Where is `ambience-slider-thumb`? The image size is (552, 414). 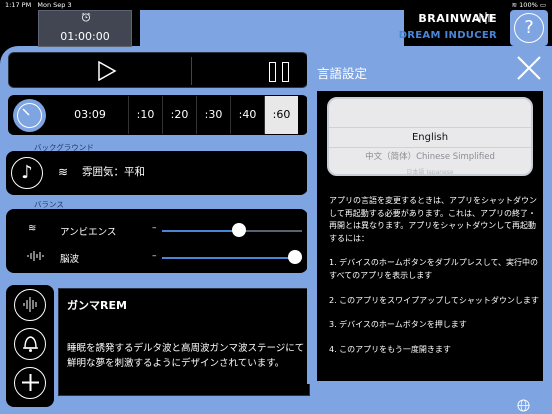
ambience-slider-thumb is located at coordinates (239, 230).